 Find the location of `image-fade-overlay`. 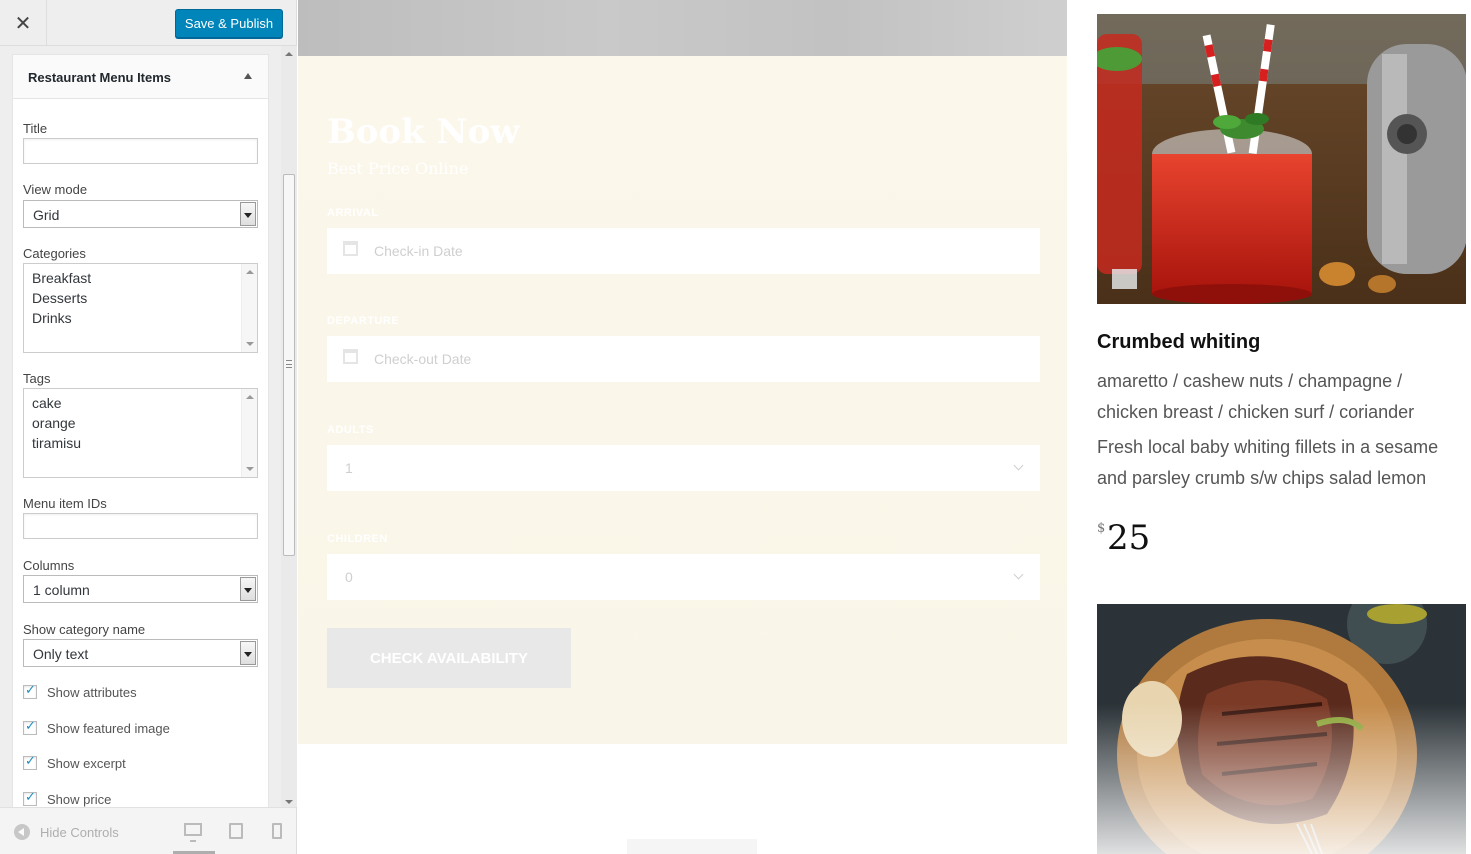

image-fade-overlay is located at coordinates (1281, 729).